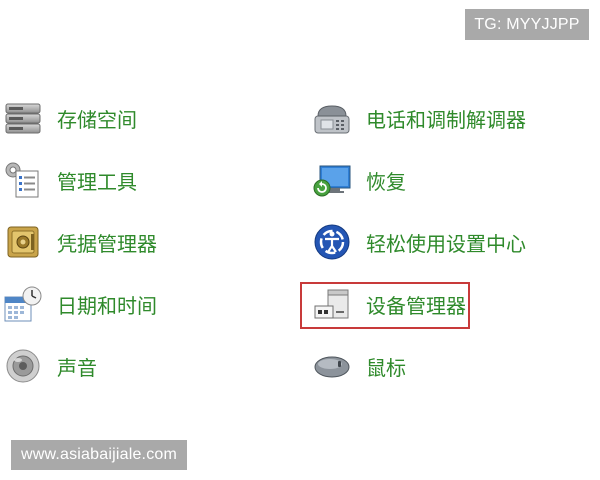  What do you see at coordinates (527, 24) in the screenshot?
I see `watermark-tag-top: TG: MYYJJPP` at bounding box center [527, 24].